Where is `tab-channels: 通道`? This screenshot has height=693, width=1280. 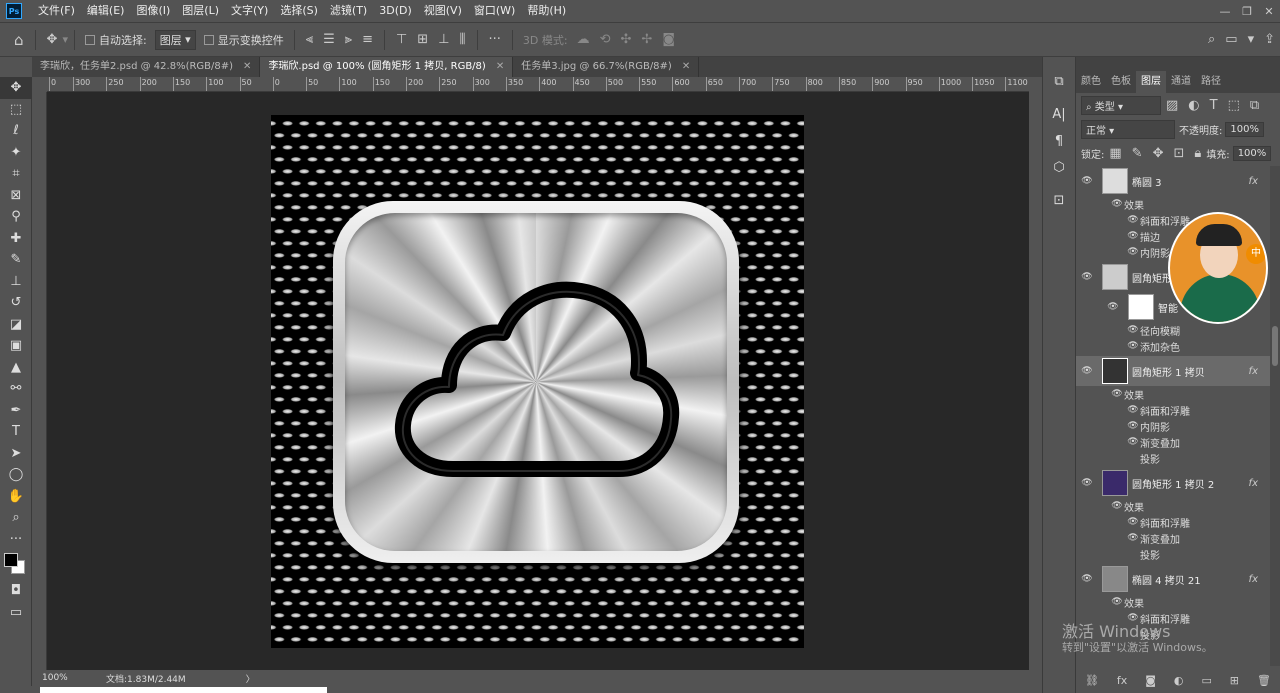
tab-channels: 通道 is located at coordinates (1181, 82).